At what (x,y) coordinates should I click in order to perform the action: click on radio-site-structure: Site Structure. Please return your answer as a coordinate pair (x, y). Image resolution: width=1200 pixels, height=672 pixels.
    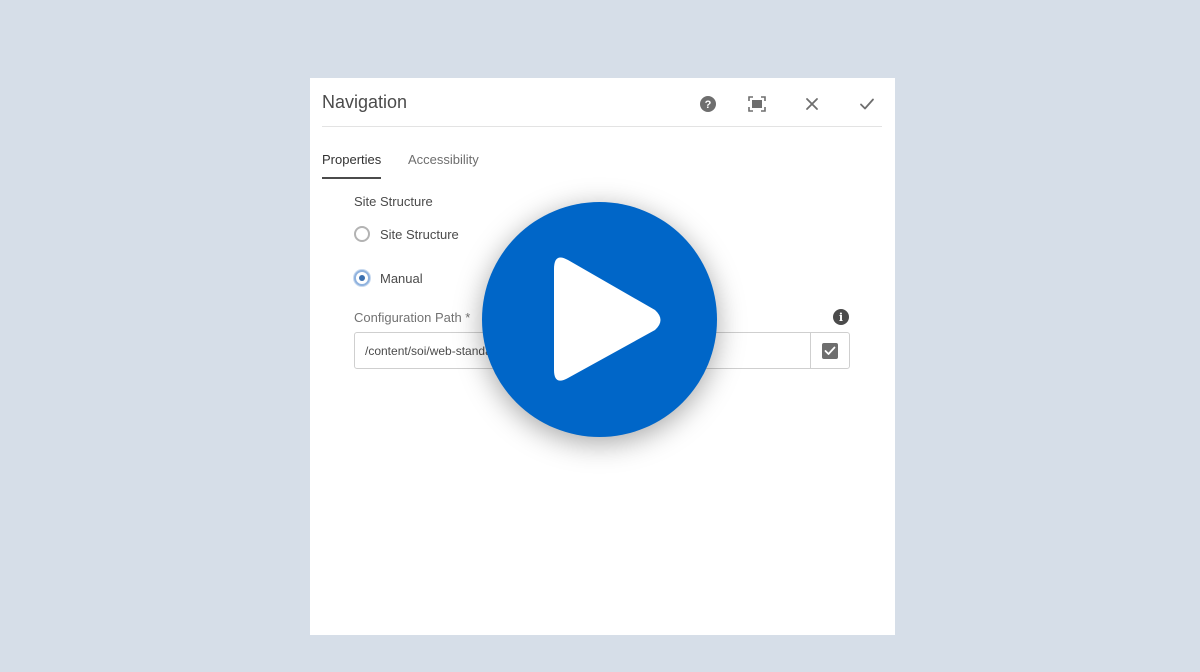
    Looking at the image, I should click on (406, 234).